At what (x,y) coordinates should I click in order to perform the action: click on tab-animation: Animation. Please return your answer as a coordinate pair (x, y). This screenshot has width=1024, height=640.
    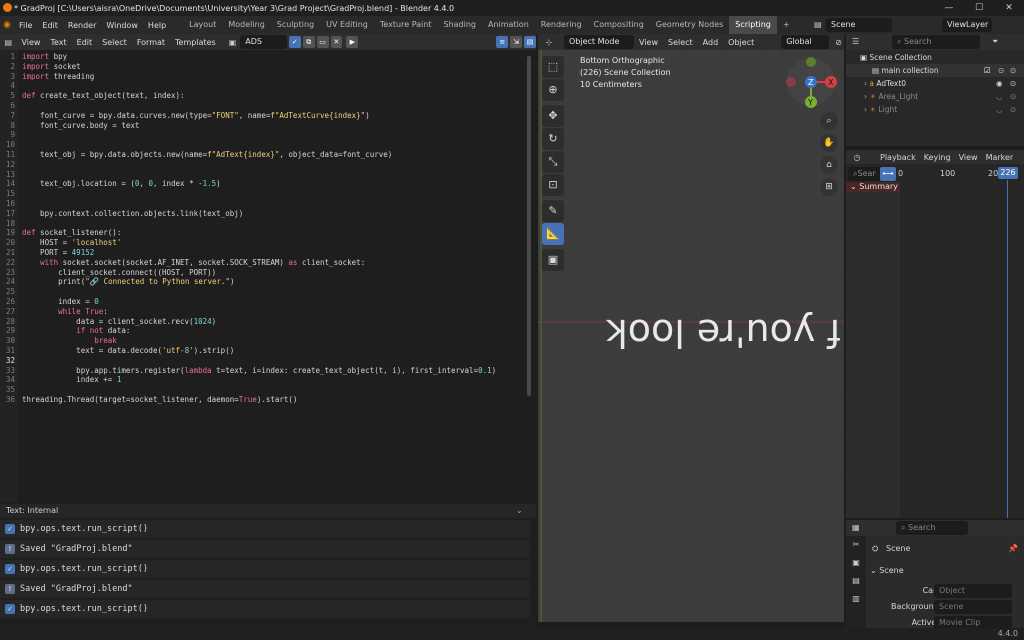
    Looking at the image, I should click on (508, 25).